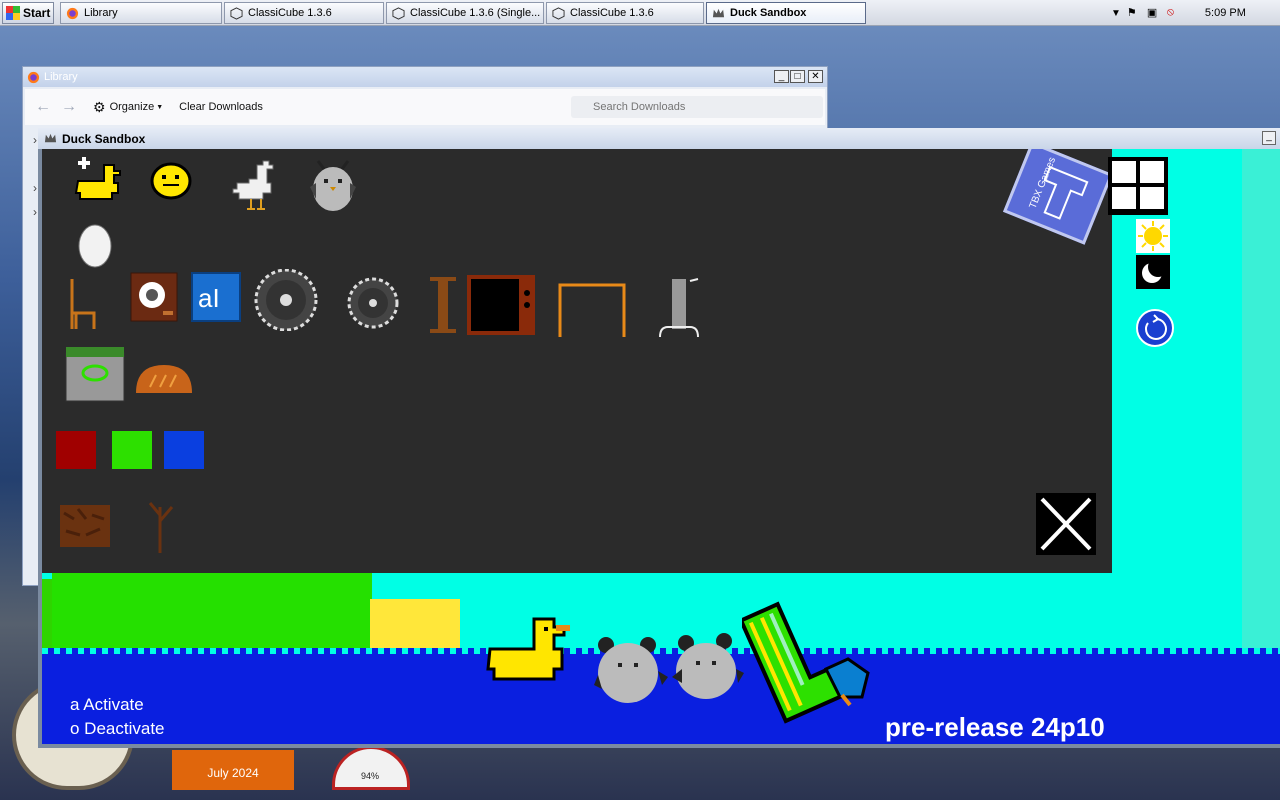 The height and width of the screenshot is (800, 1280). I want to click on owl-icon, so click(333, 186).